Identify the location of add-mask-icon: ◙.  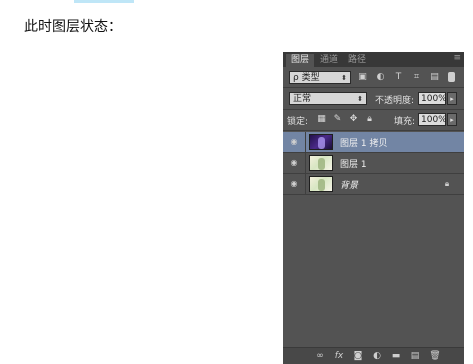
(358, 356).